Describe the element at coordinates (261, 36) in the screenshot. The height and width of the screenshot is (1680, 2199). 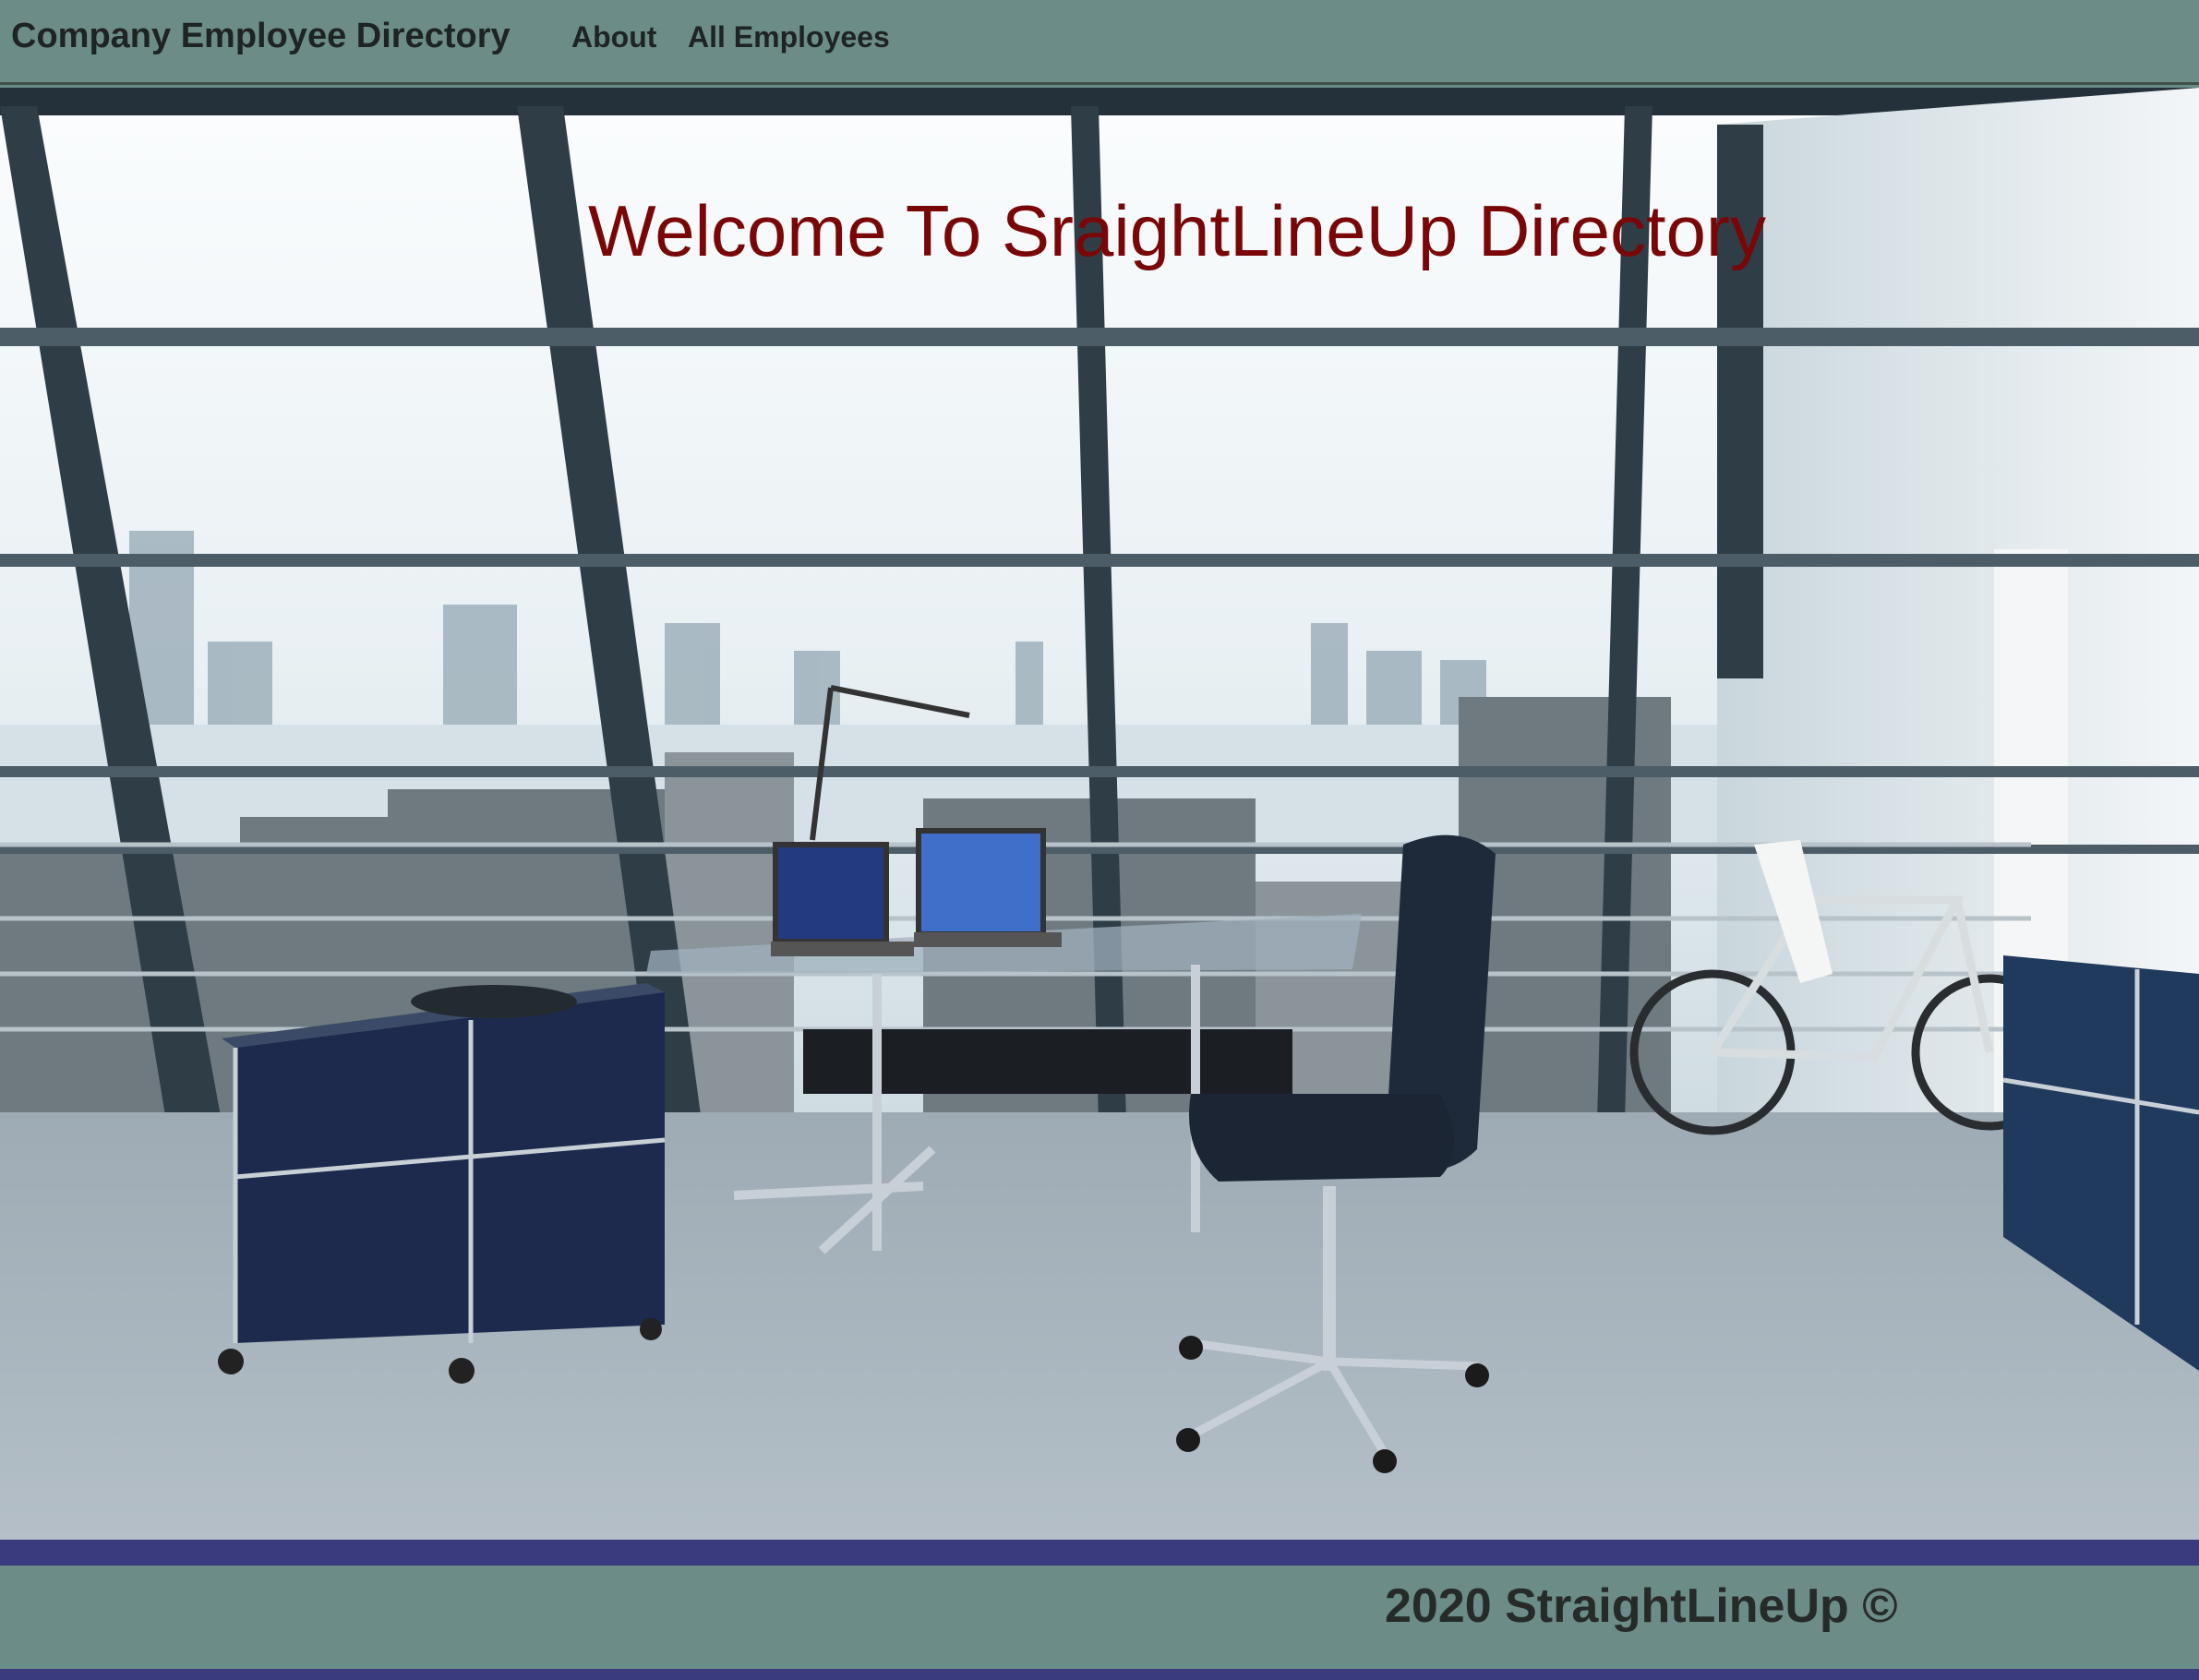
I see `brand-link: Company Employee Directory` at that location.